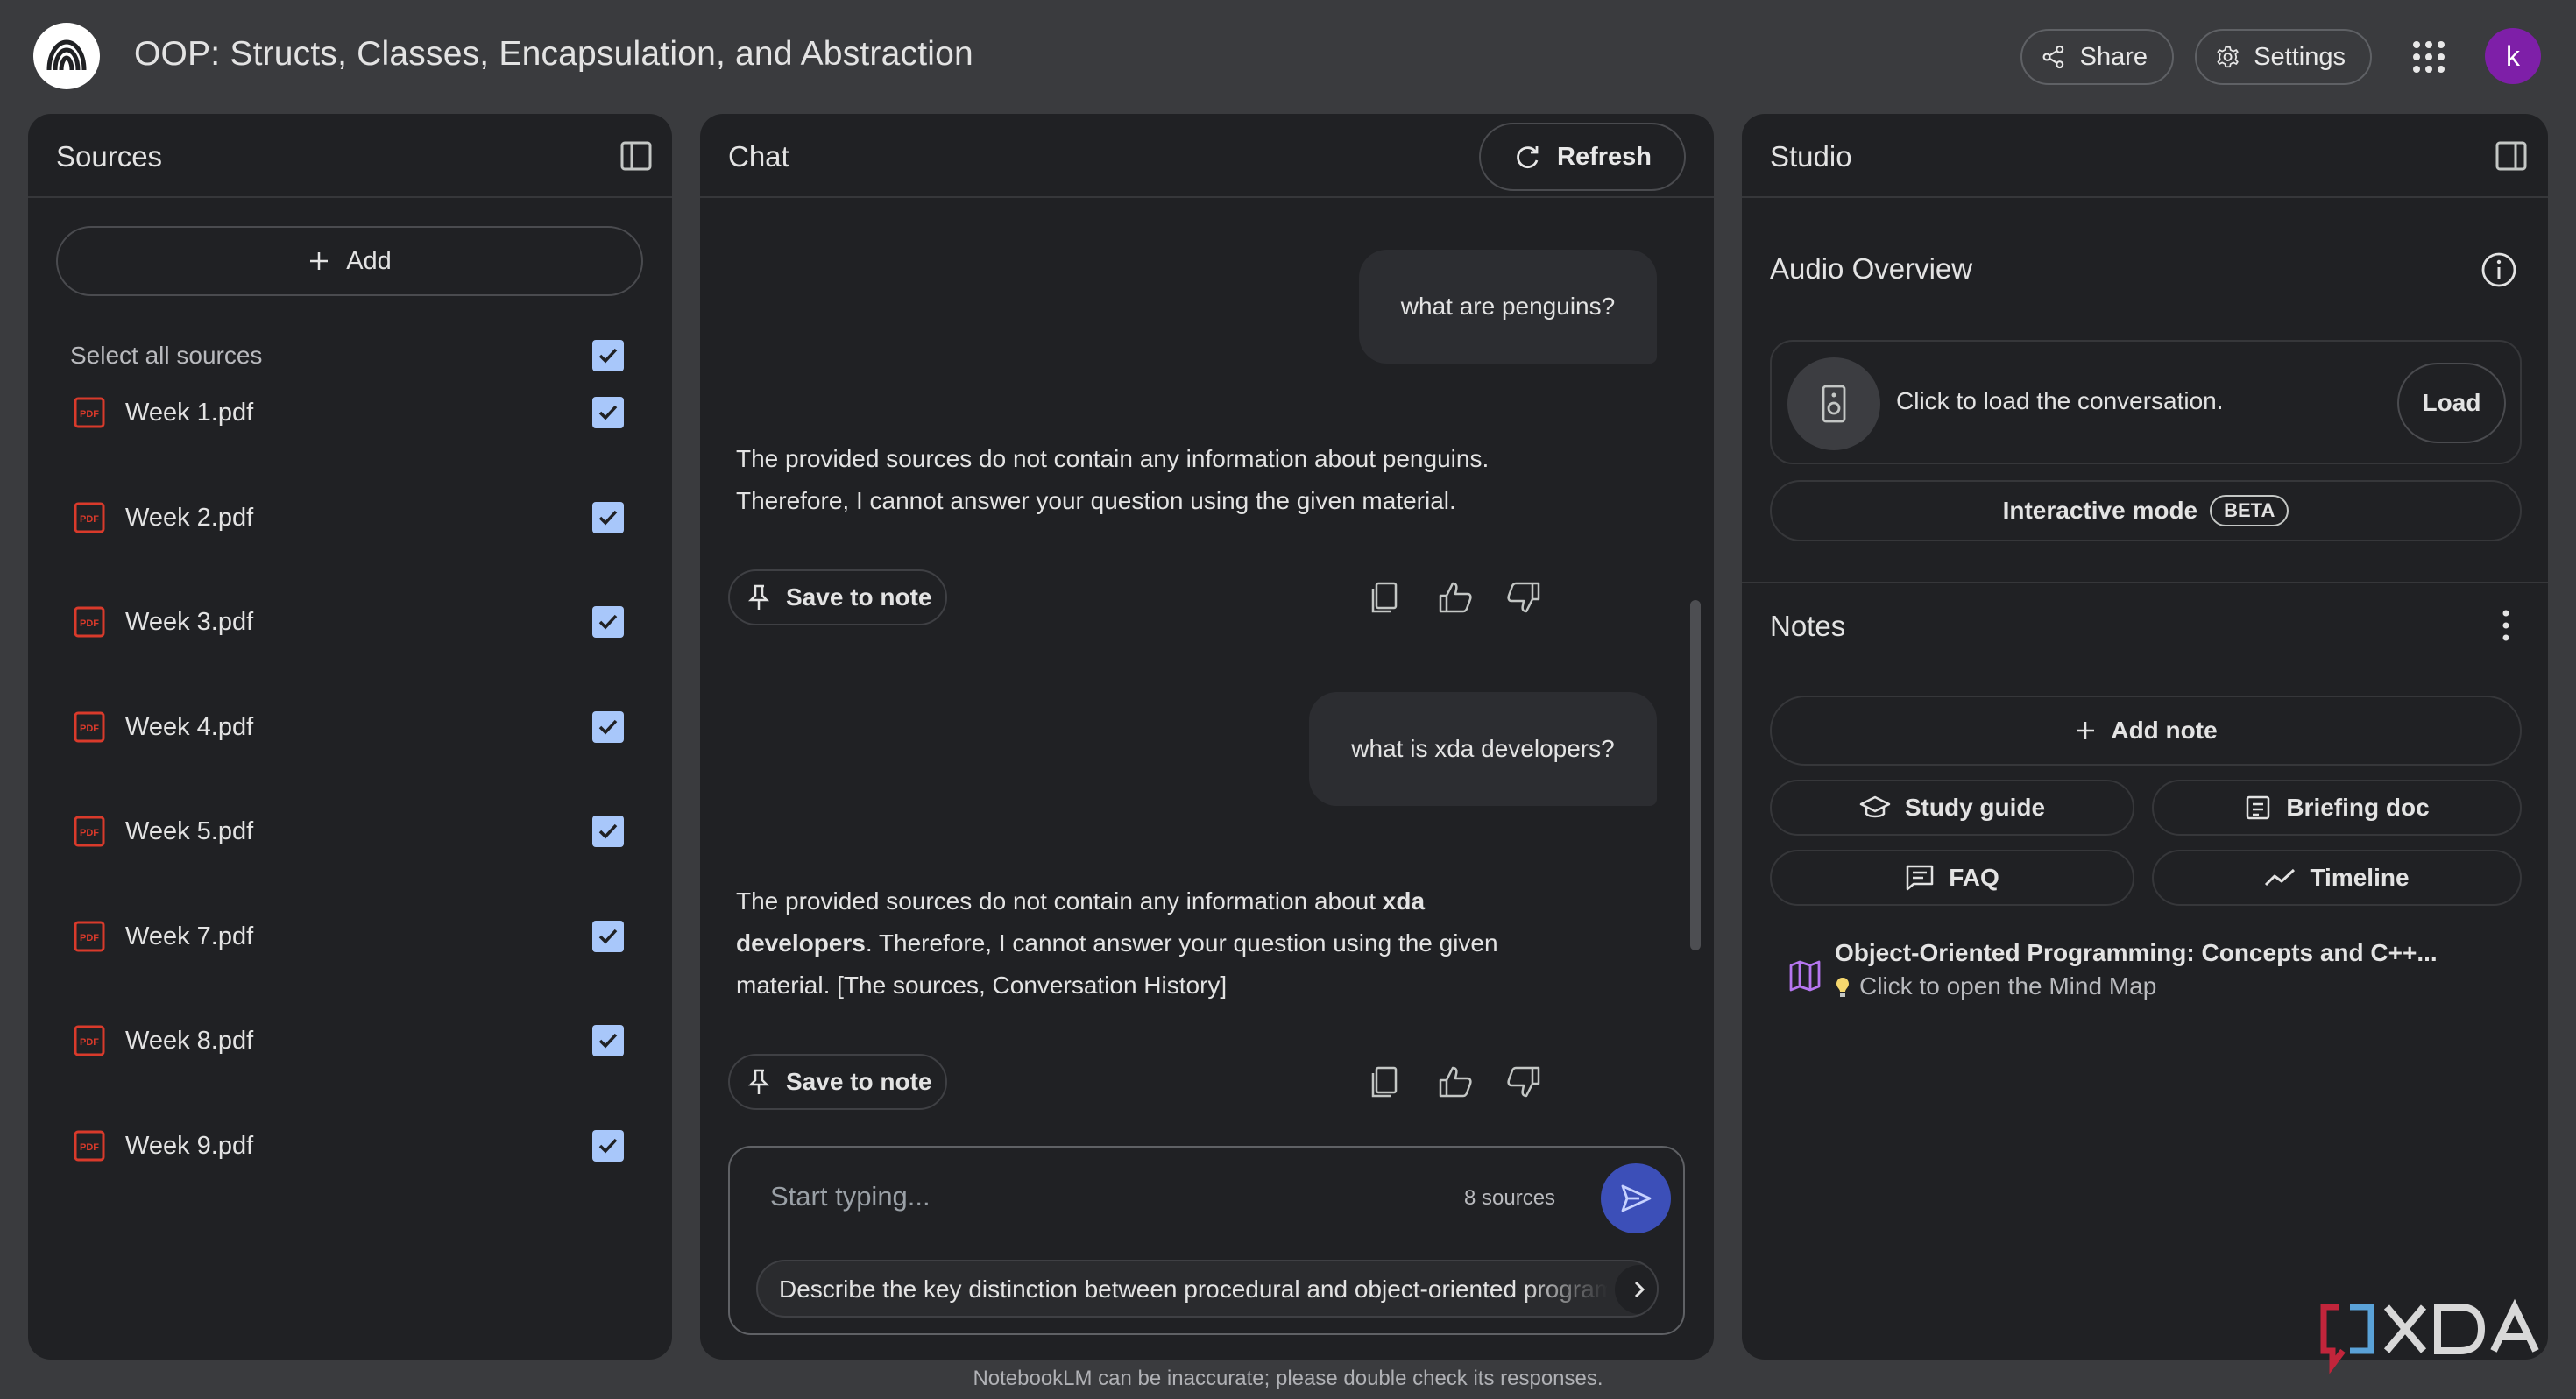  Describe the element at coordinates (758, 1081) in the screenshot. I see `pin-icon` at that location.